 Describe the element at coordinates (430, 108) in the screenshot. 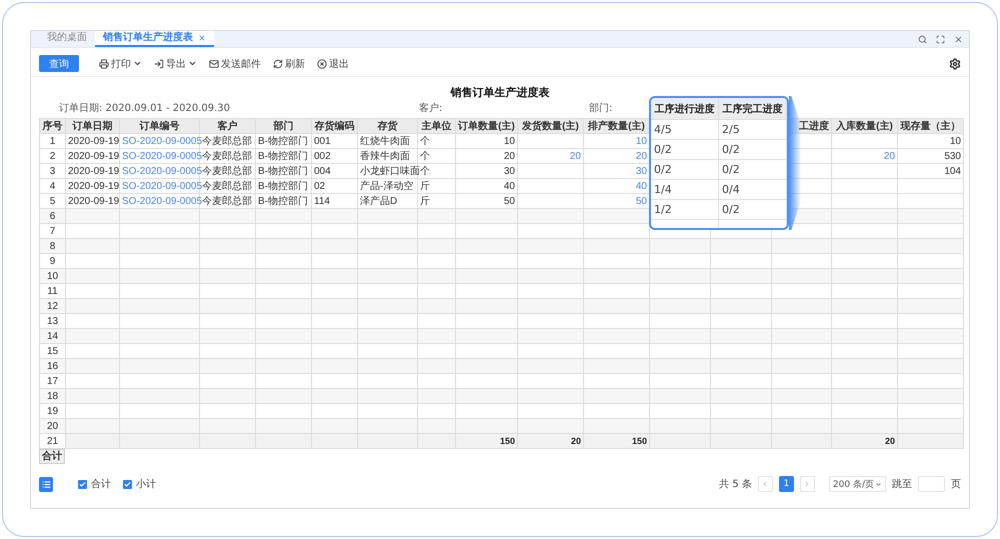

I see `filter-label: 客户:` at that location.